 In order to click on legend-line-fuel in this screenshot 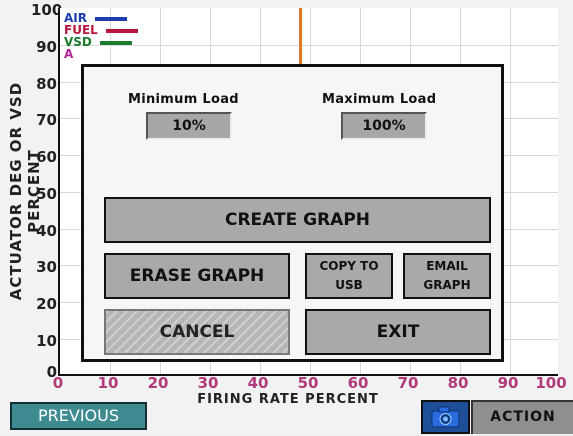, I will do `click(121, 30)`.